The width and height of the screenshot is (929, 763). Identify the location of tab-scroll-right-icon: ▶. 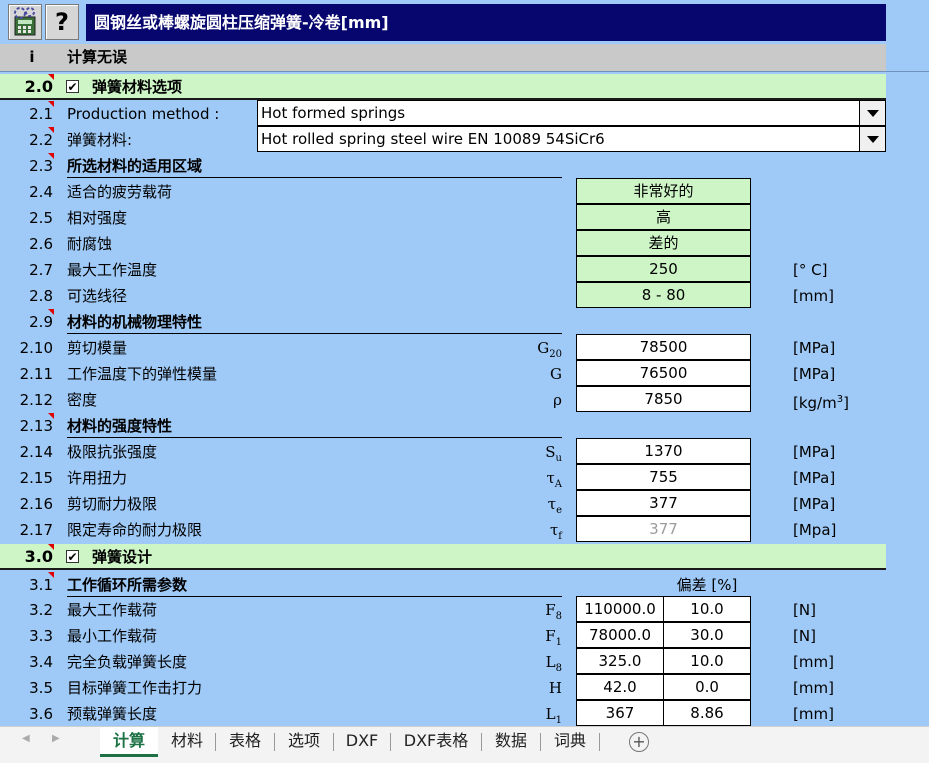
(56, 738).